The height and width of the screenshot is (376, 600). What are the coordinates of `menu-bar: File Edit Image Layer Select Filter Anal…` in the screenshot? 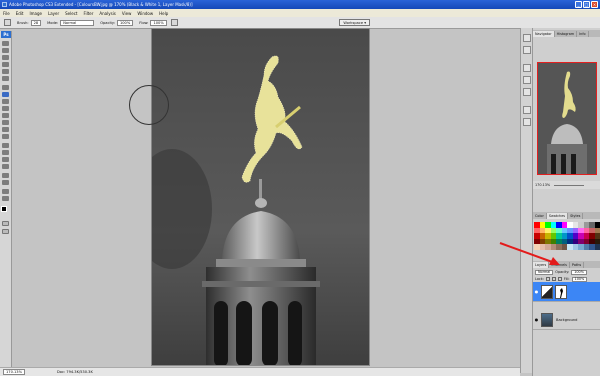 It's located at (300, 13).